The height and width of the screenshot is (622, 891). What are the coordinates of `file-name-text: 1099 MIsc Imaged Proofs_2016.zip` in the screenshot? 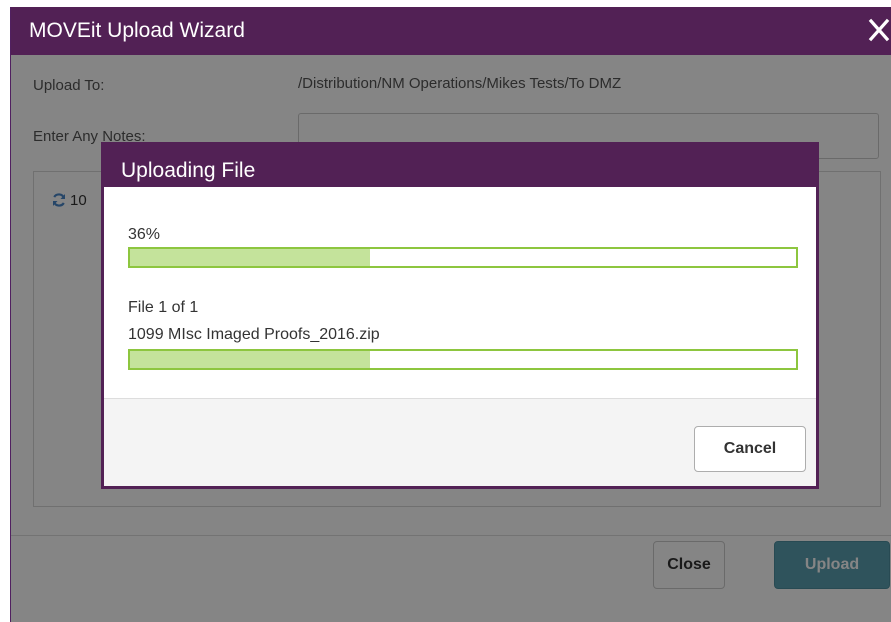 It's located at (254, 334).